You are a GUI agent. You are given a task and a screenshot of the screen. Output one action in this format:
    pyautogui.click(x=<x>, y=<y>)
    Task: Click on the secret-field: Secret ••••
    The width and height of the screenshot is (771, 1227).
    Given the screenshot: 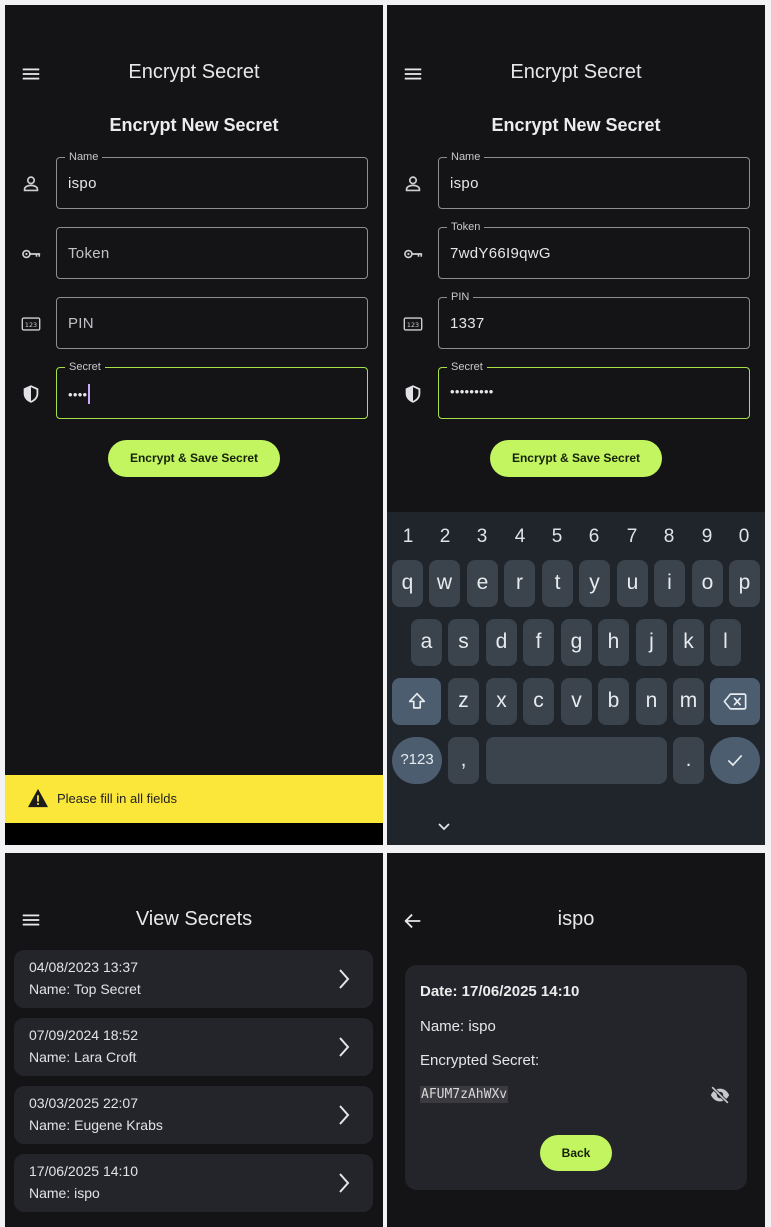 What is the action you would take?
    pyautogui.click(x=212, y=389)
    